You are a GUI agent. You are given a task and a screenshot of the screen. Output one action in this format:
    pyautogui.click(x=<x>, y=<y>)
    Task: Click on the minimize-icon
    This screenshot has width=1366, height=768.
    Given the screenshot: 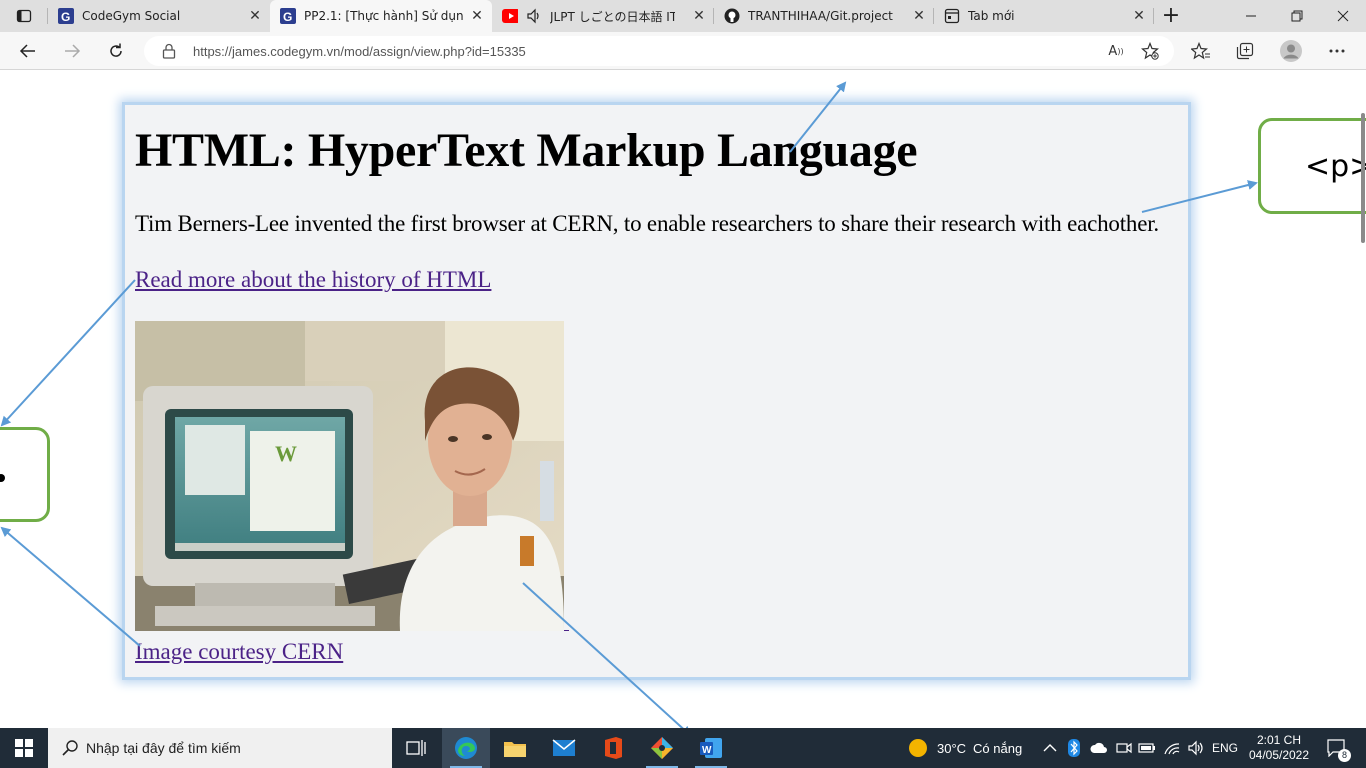 What is the action you would take?
    pyautogui.click(x=1251, y=16)
    